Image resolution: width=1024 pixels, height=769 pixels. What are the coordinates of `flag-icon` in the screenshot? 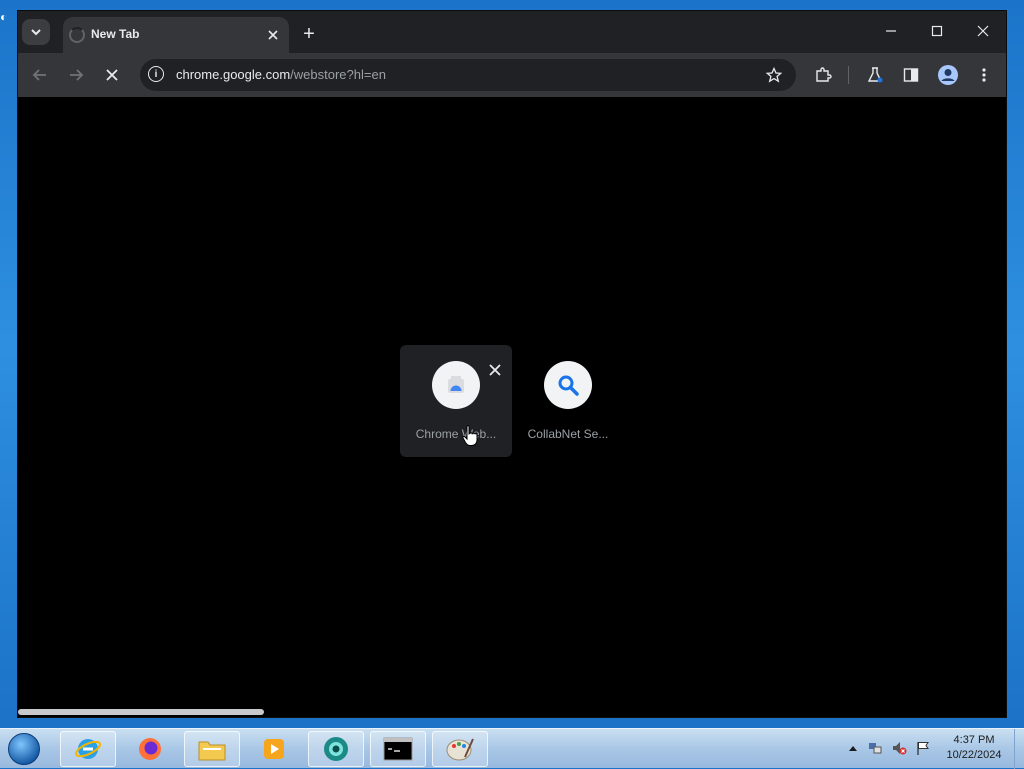 It's located at (923, 748).